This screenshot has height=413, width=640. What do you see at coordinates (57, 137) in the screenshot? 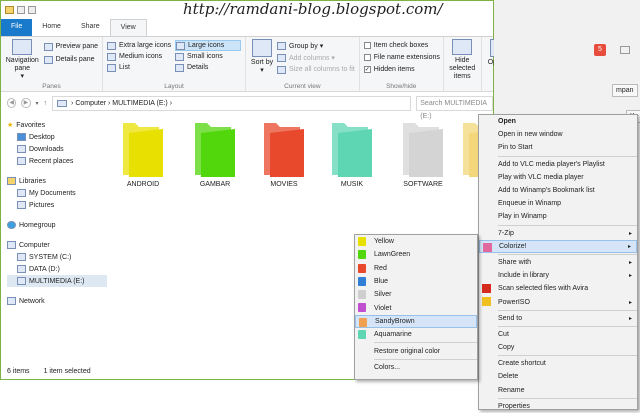
I see `nav-desktop: Desktop` at bounding box center [57, 137].